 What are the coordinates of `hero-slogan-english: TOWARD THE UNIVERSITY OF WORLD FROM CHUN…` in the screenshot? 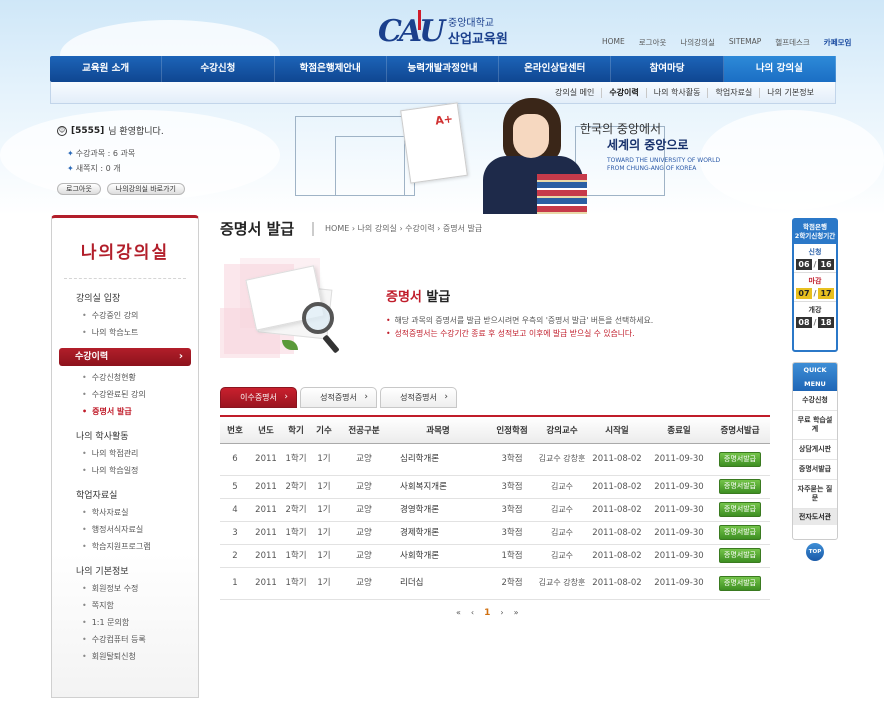 It's located at (677, 165).